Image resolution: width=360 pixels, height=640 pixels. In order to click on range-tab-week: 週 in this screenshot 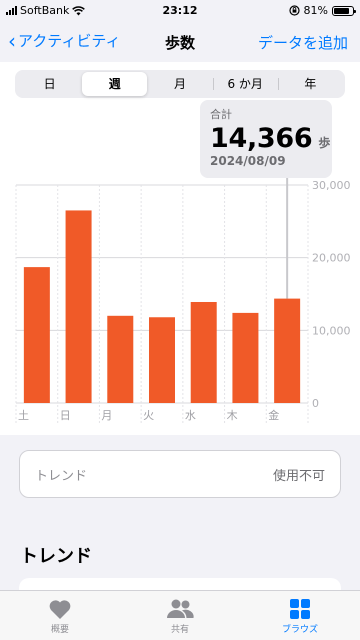, I will do `click(115, 84)`.